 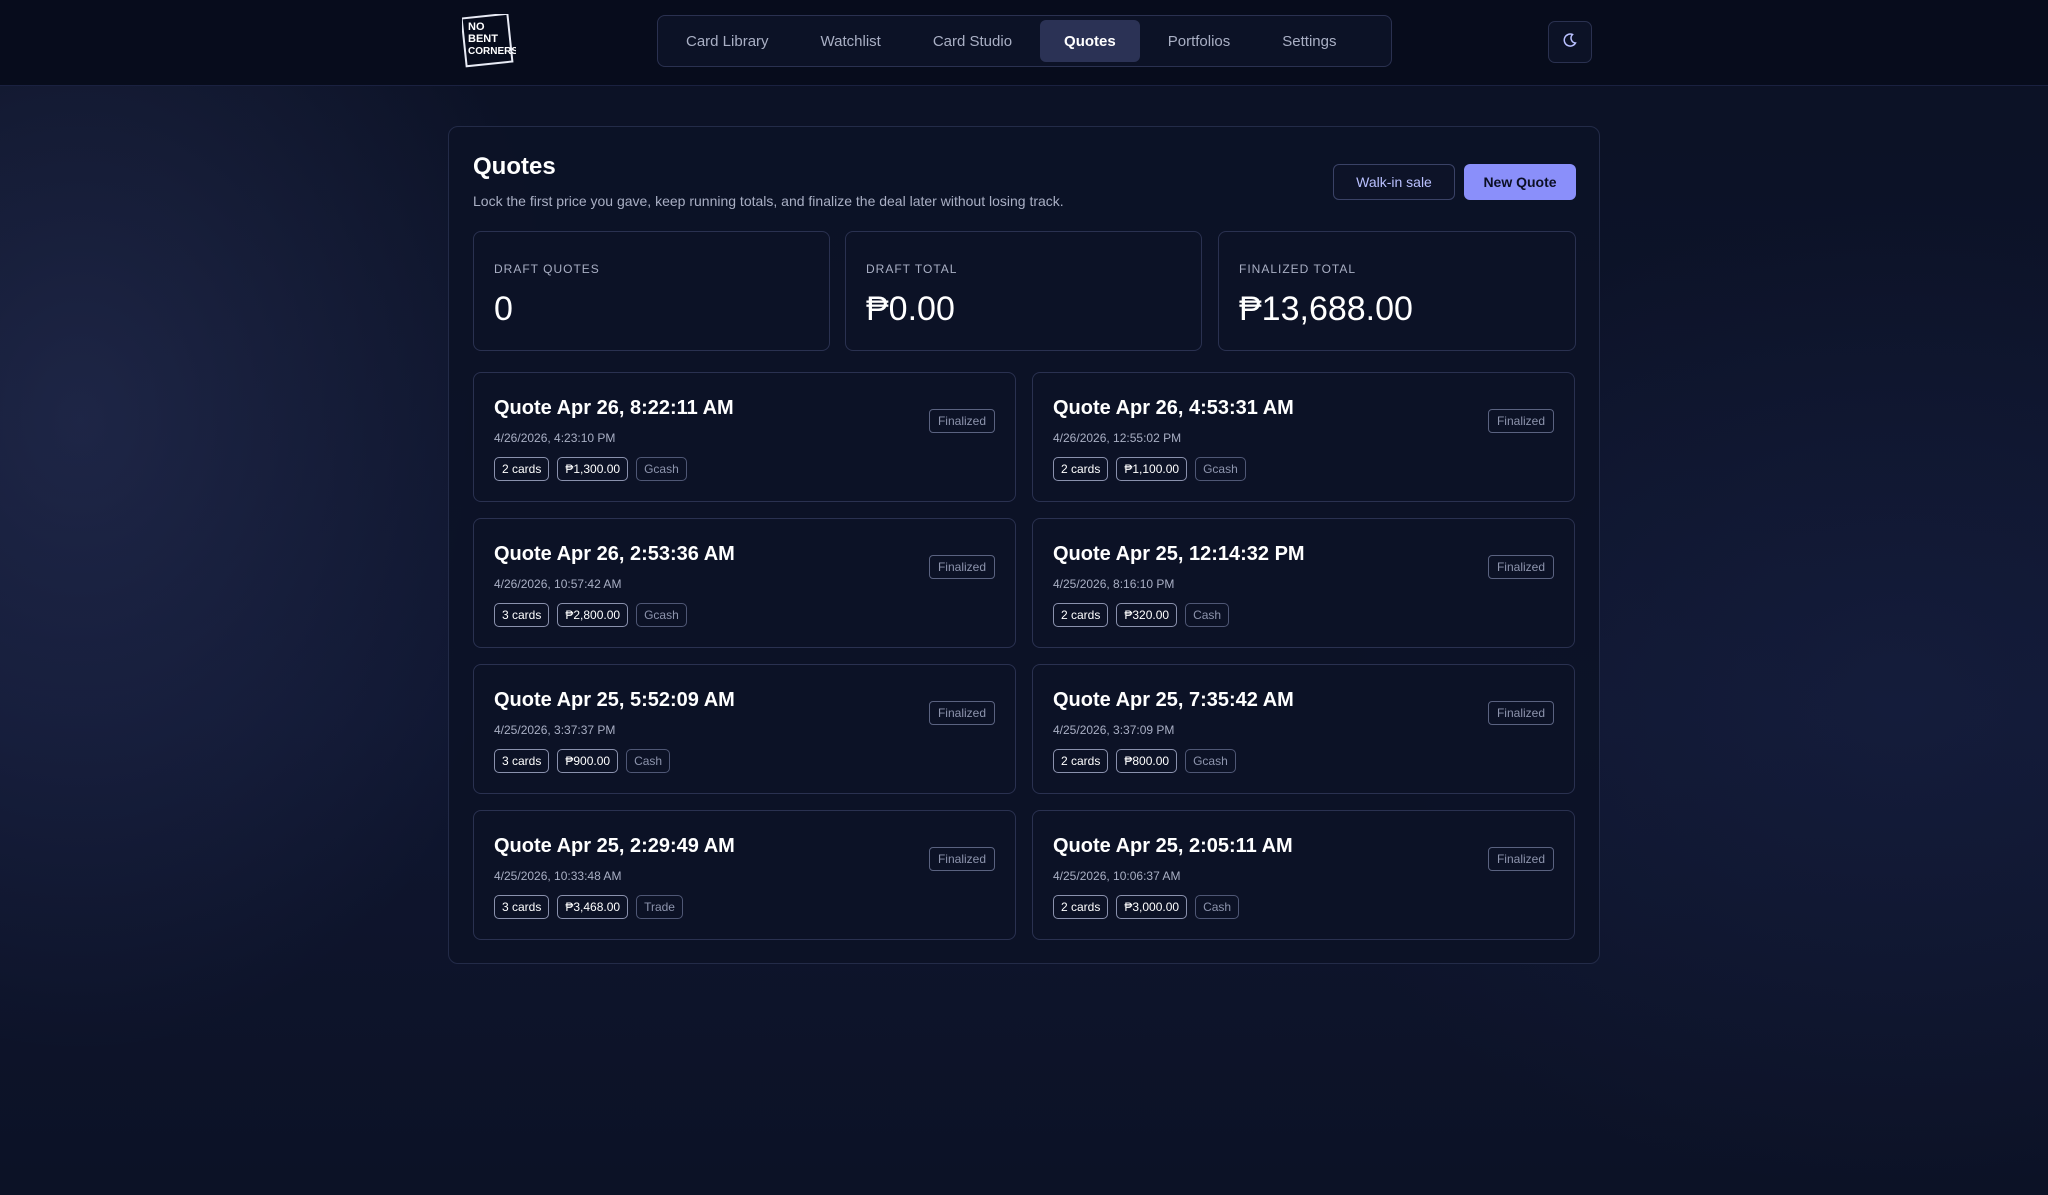 What do you see at coordinates (1117, 876) in the screenshot?
I see `quote-date: 4/25/2026, 10:06:37 AM` at bounding box center [1117, 876].